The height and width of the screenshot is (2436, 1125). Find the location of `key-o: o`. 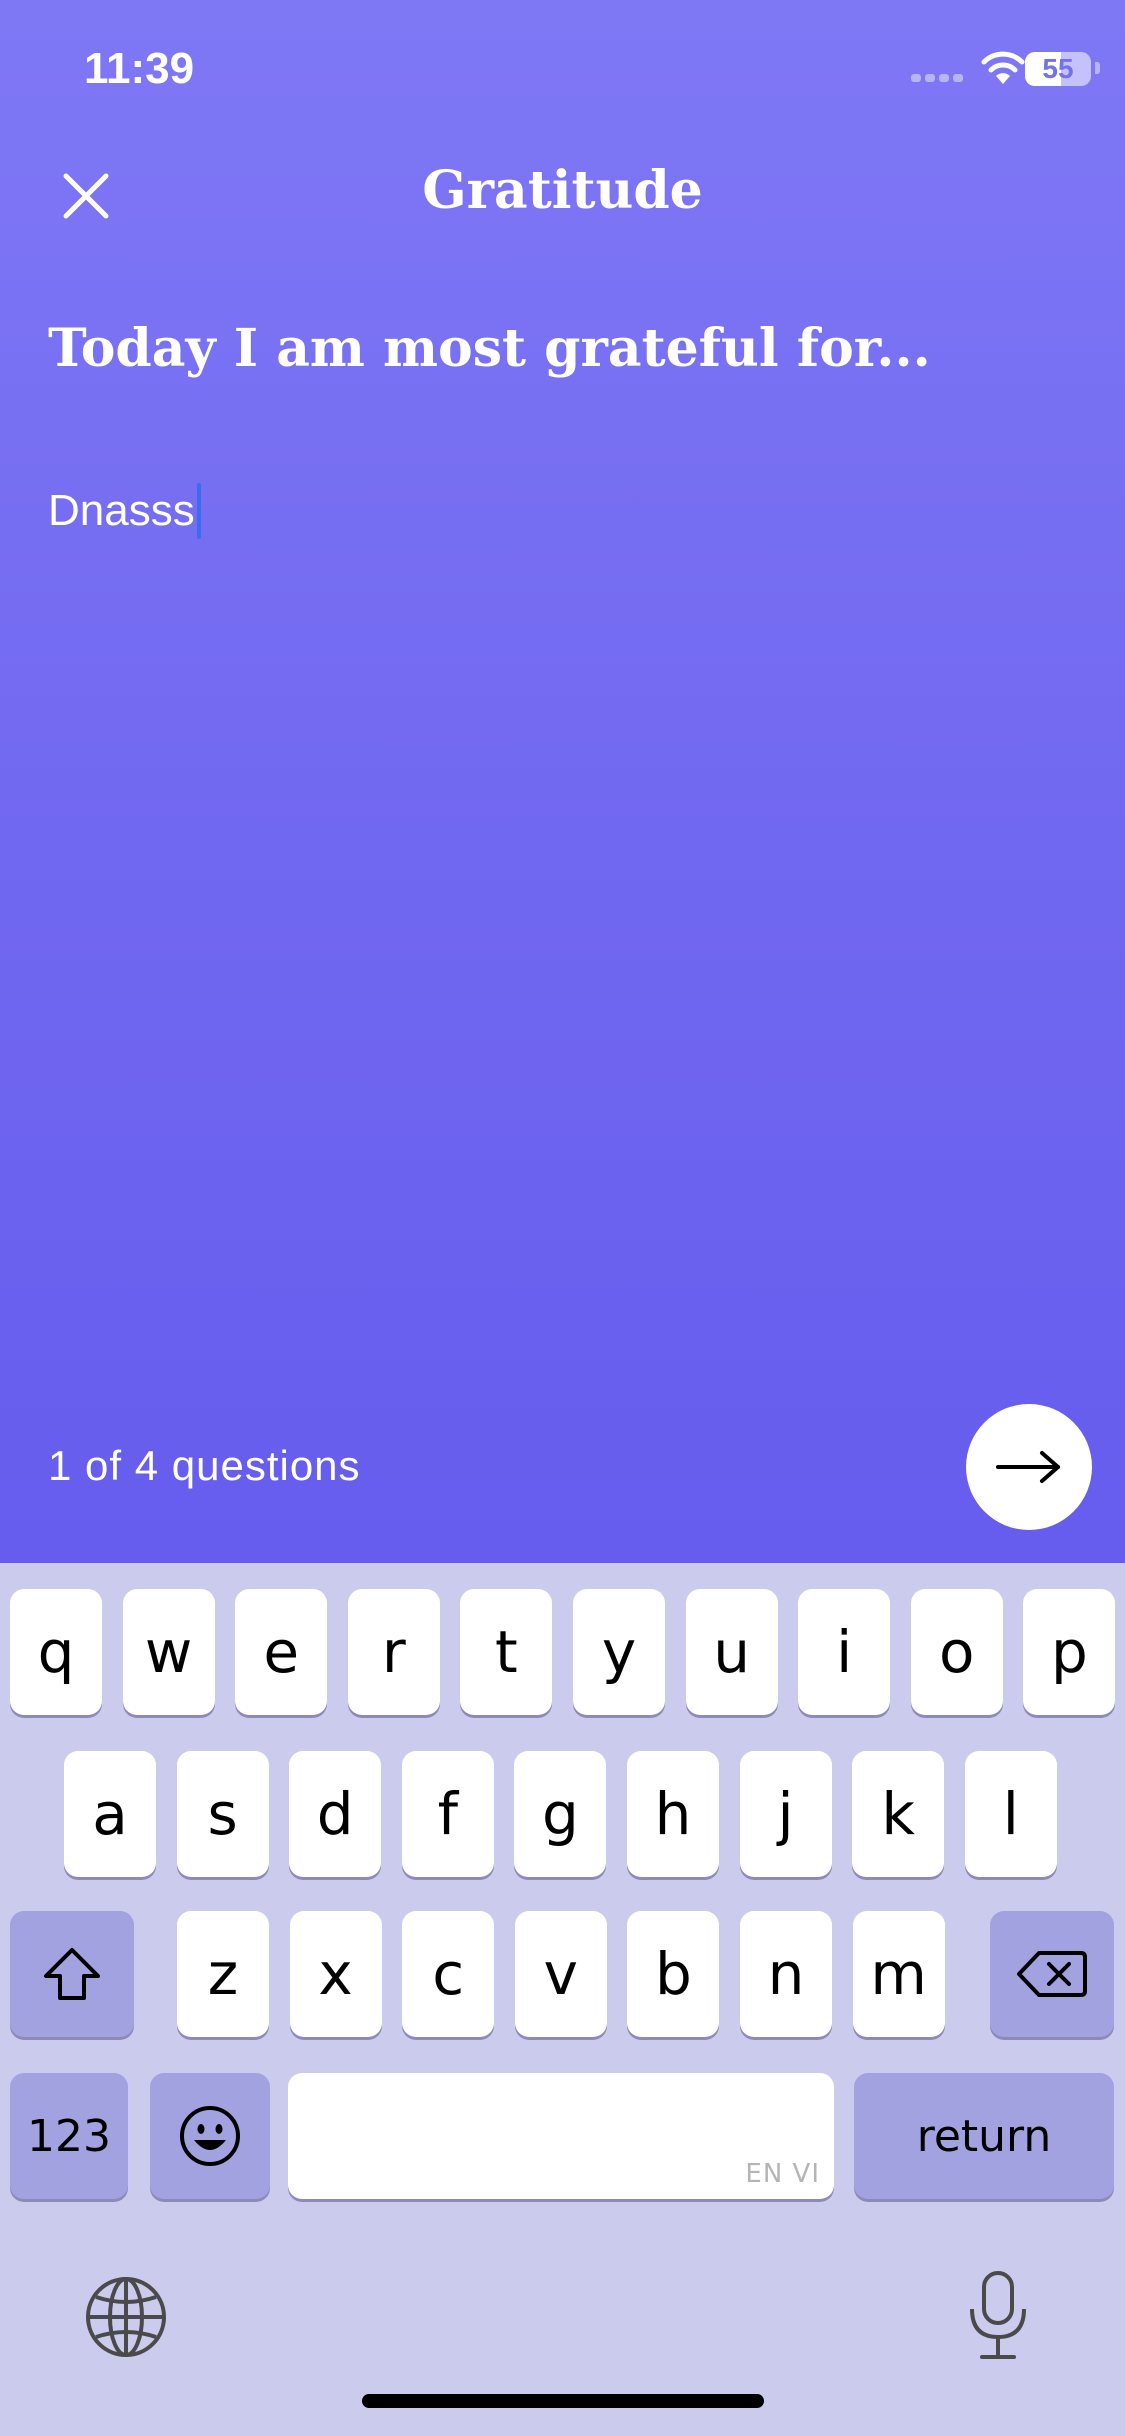

key-o: o is located at coordinates (956, 1652).